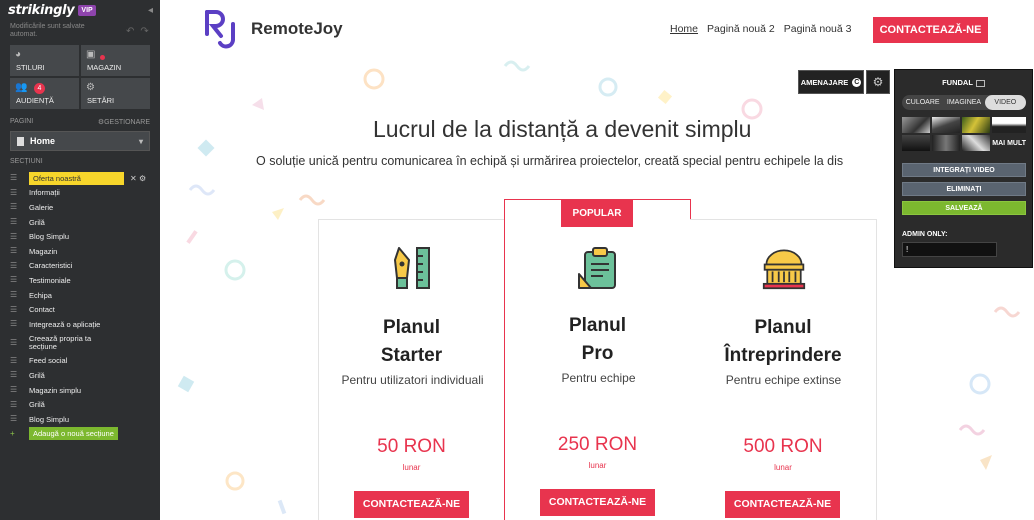 The width and height of the screenshot is (1034, 520). Describe the element at coordinates (412, 268) in the screenshot. I see `pen-ruler-icon` at that location.